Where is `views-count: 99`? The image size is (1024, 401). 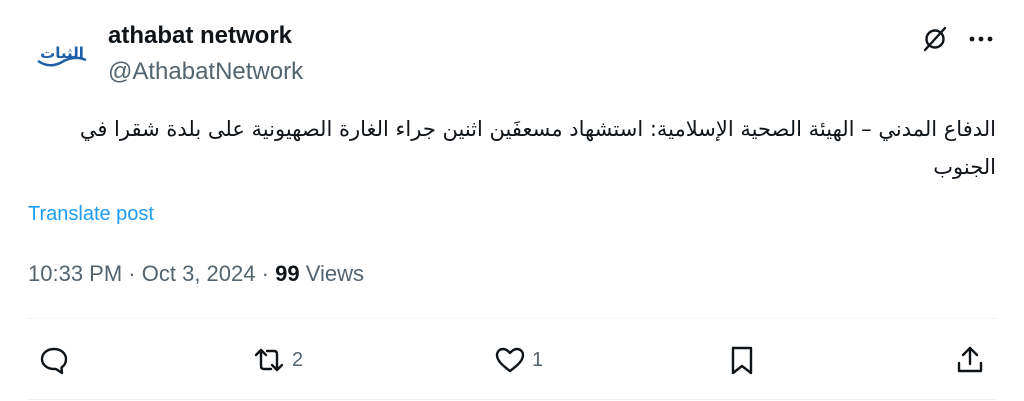
views-count: 99 is located at coordinates (287, 273).